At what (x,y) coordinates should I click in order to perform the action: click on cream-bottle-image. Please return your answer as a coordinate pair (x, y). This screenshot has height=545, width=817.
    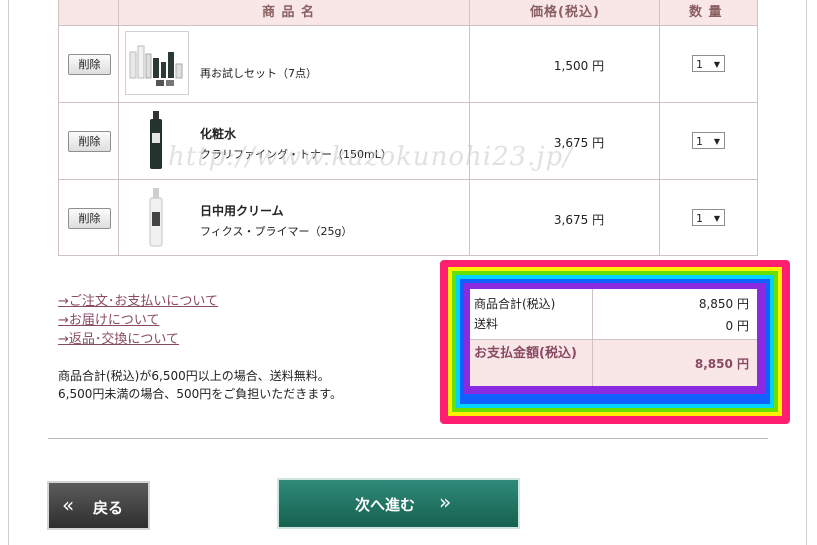
    Looking at the image, I should click on (157, 218).